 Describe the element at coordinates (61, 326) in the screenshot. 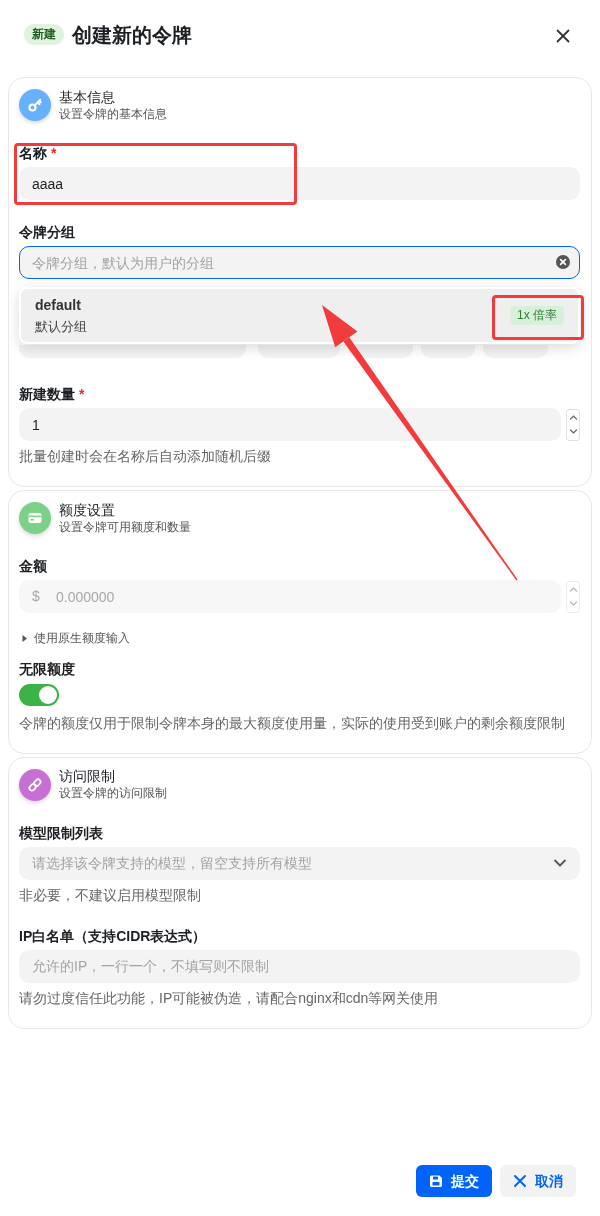

I see `option-description: 默认分组` at that location.